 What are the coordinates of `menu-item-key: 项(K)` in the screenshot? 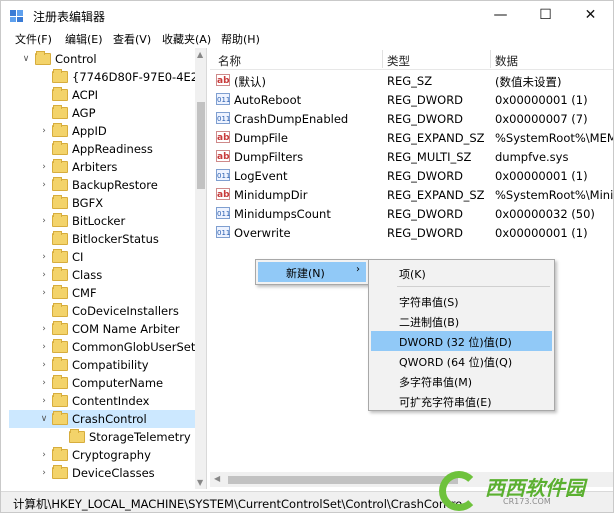 It's located at (461, 273).